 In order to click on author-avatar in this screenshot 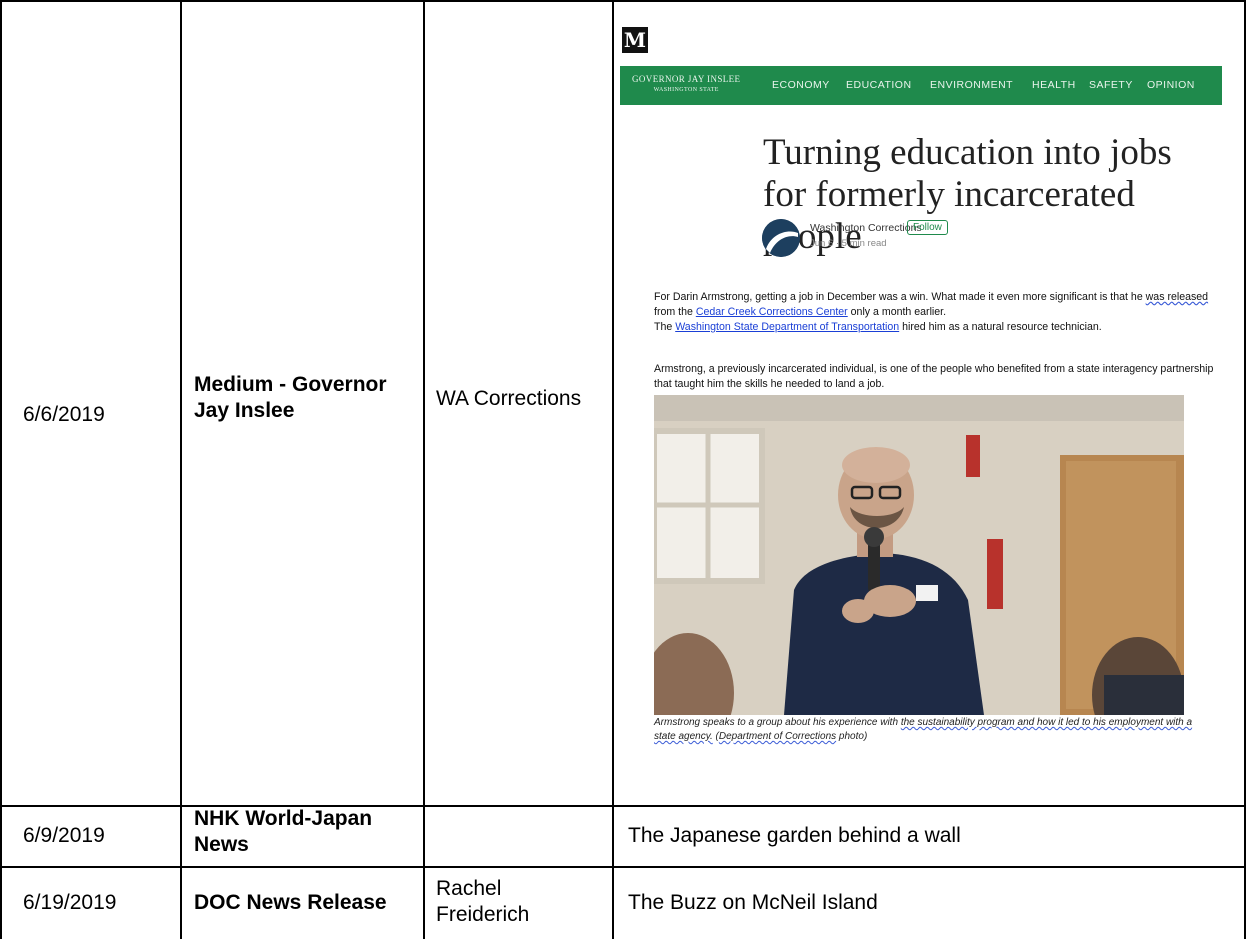, I will do `click(781, 238)`.